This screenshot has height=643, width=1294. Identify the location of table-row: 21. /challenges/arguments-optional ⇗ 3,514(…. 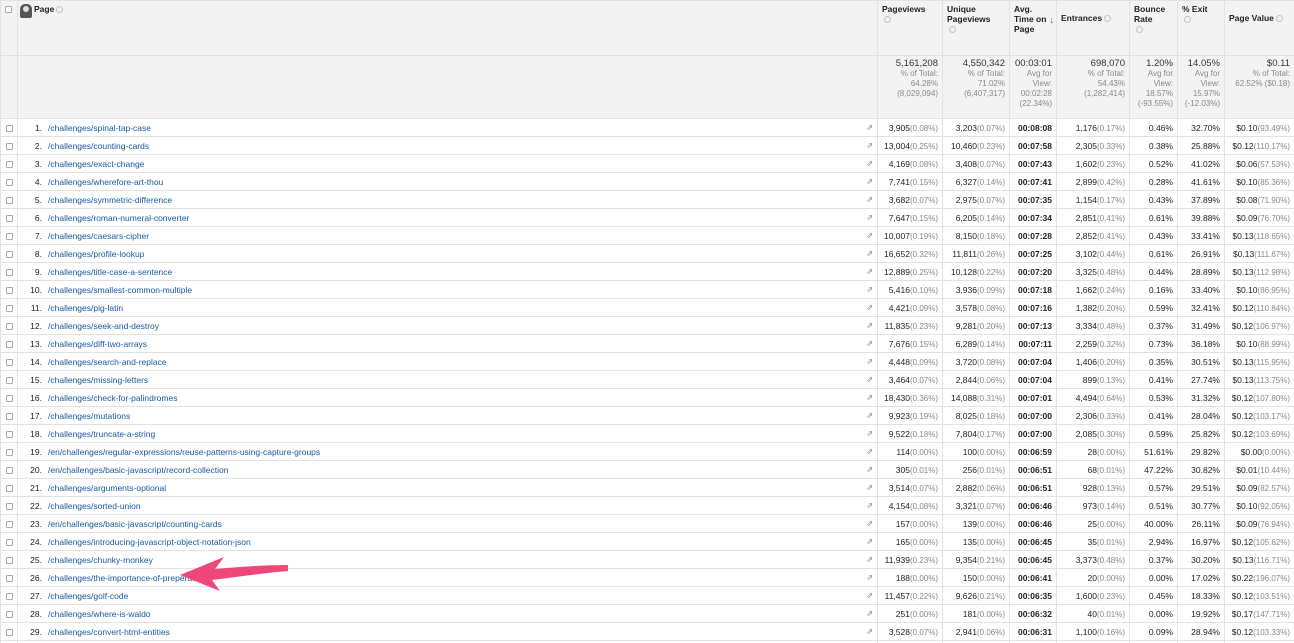
(647, 487).